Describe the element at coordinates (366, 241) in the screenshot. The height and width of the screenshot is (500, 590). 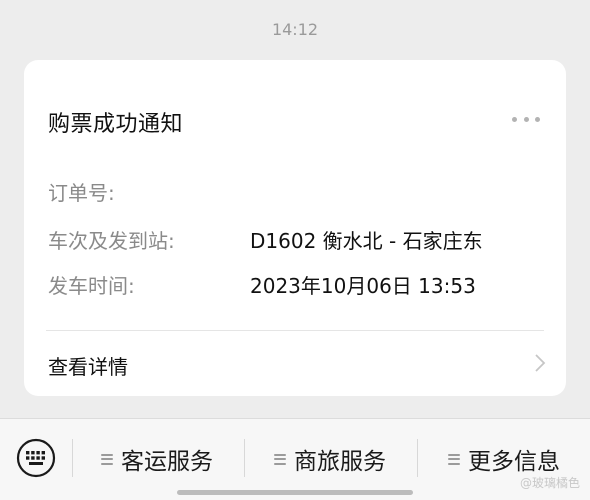
I see `field-value: D1602 衡水北 - 石家庄东` at that location.